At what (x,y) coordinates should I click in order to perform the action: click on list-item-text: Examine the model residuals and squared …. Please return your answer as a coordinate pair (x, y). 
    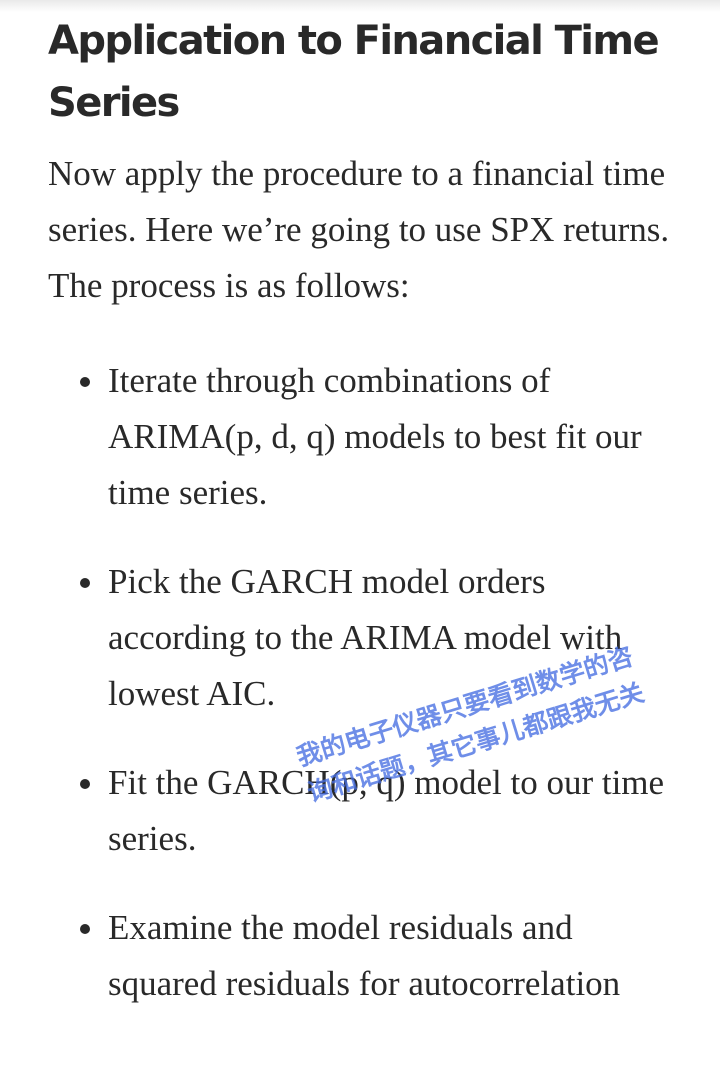
    Looking at the image, I should click on (364, 955).